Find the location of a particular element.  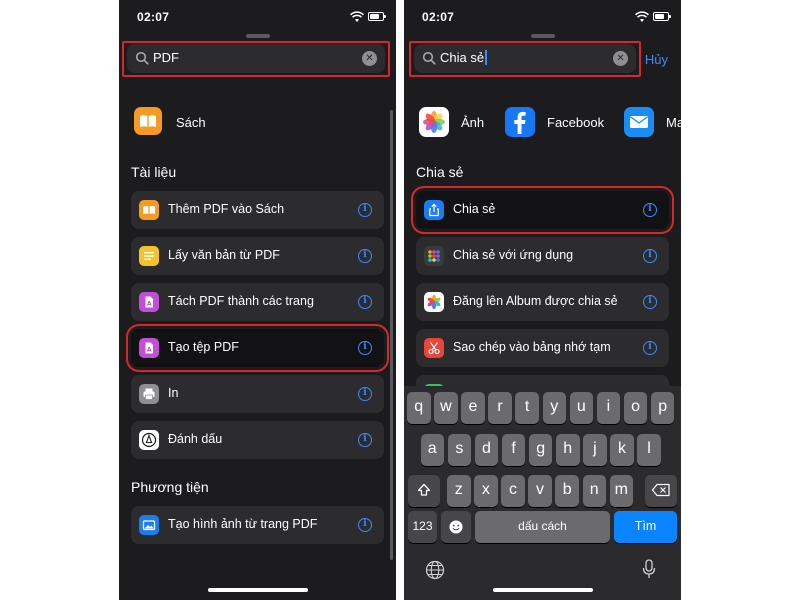

share-icon is located at coordinates (434, 210).